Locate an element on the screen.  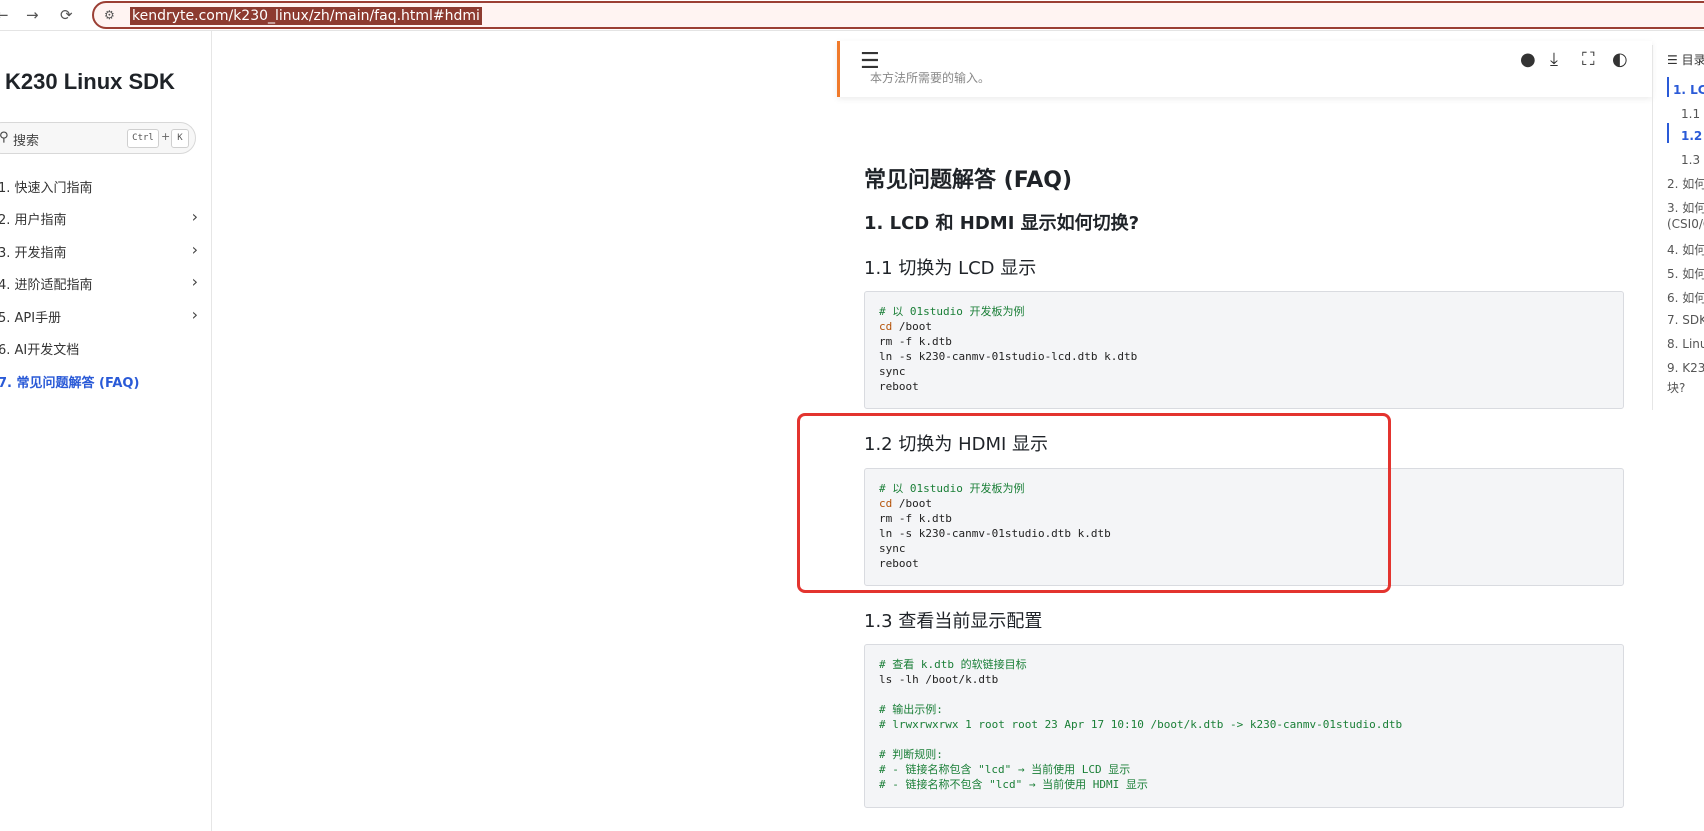
github-icon: ● is located at coordinates (1528, 59).